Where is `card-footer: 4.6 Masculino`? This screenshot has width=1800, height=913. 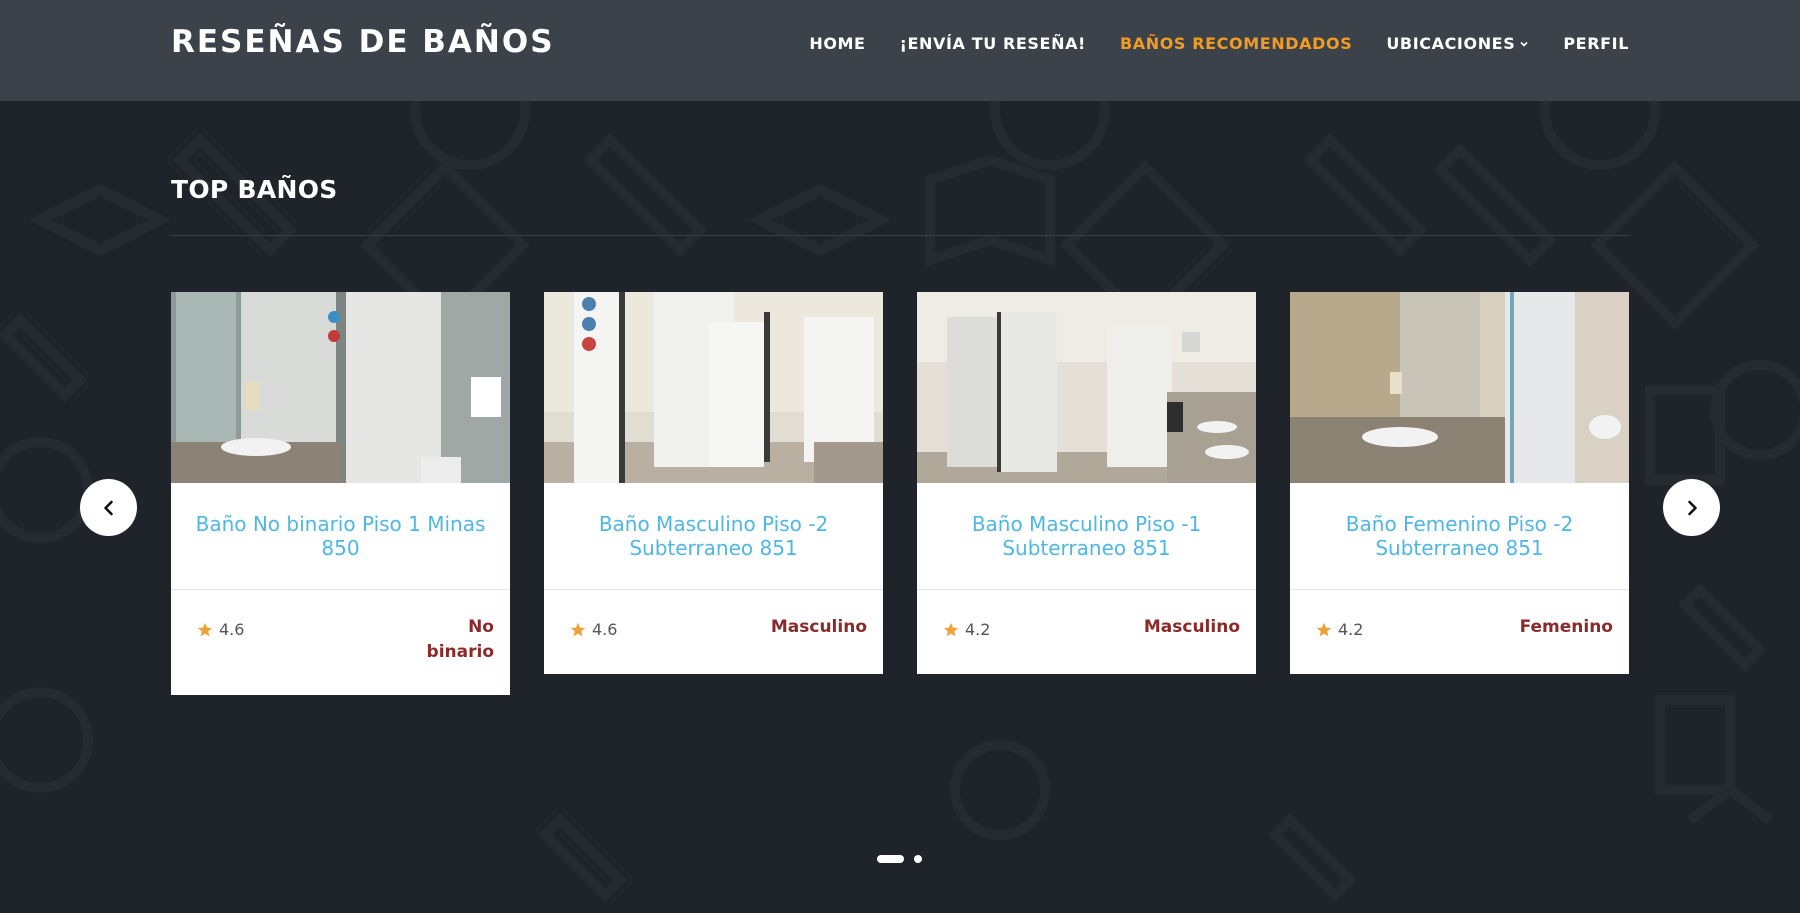
card-footer: 4.6 Masculino is located at coordinates (713, 615).